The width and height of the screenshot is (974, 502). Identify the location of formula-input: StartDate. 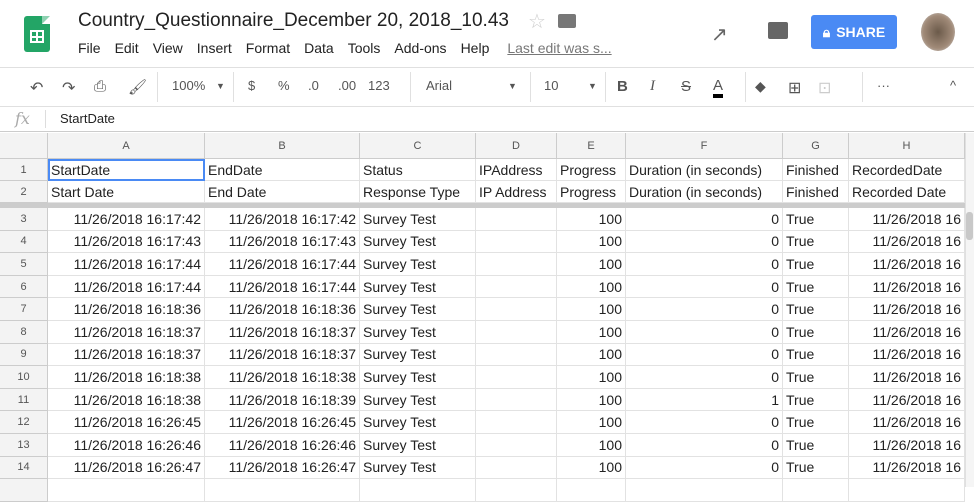
(87, 118).